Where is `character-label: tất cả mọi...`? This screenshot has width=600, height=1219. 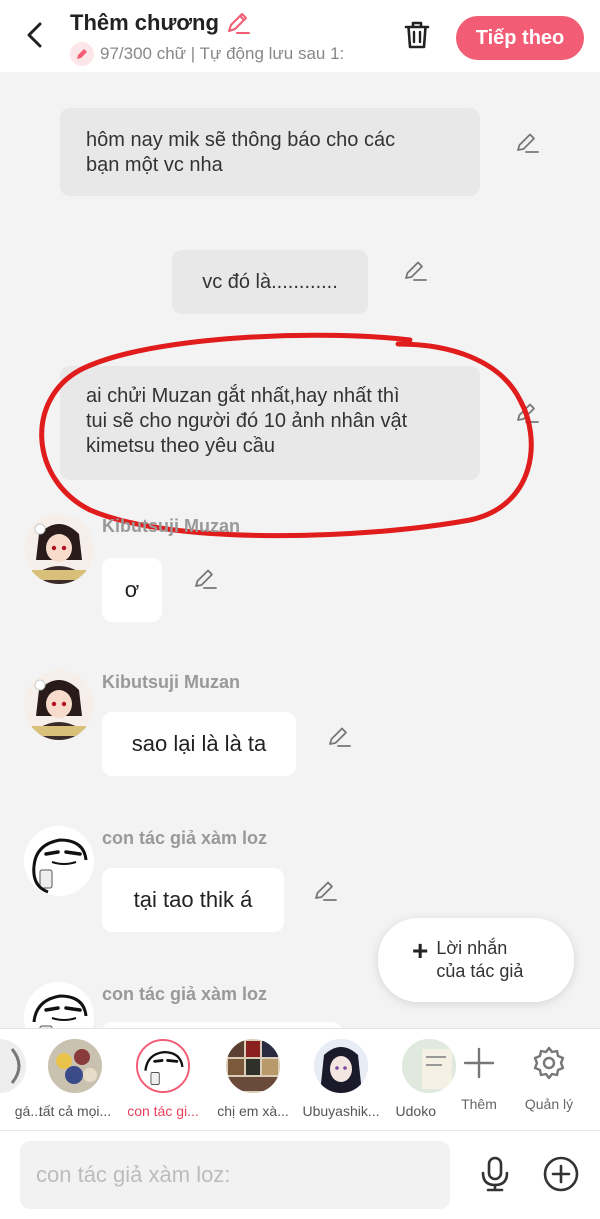
character-label: tất cả mọi... is located at coordinates (75, 1111).